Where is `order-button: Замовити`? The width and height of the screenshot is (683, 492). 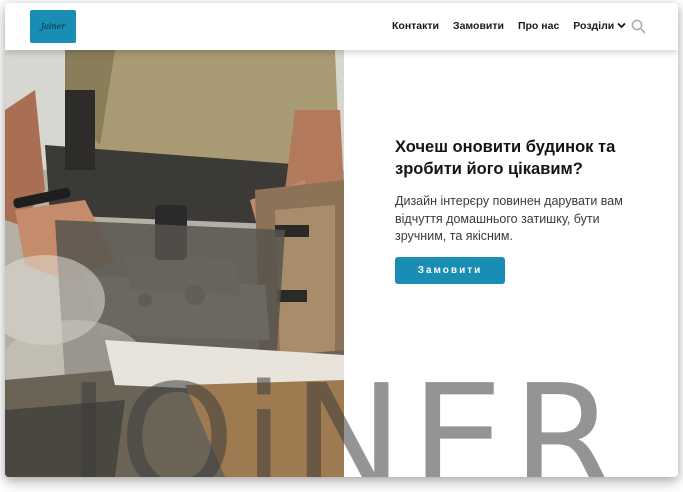
order-button: Замовити is located at coordinates (450, 270).